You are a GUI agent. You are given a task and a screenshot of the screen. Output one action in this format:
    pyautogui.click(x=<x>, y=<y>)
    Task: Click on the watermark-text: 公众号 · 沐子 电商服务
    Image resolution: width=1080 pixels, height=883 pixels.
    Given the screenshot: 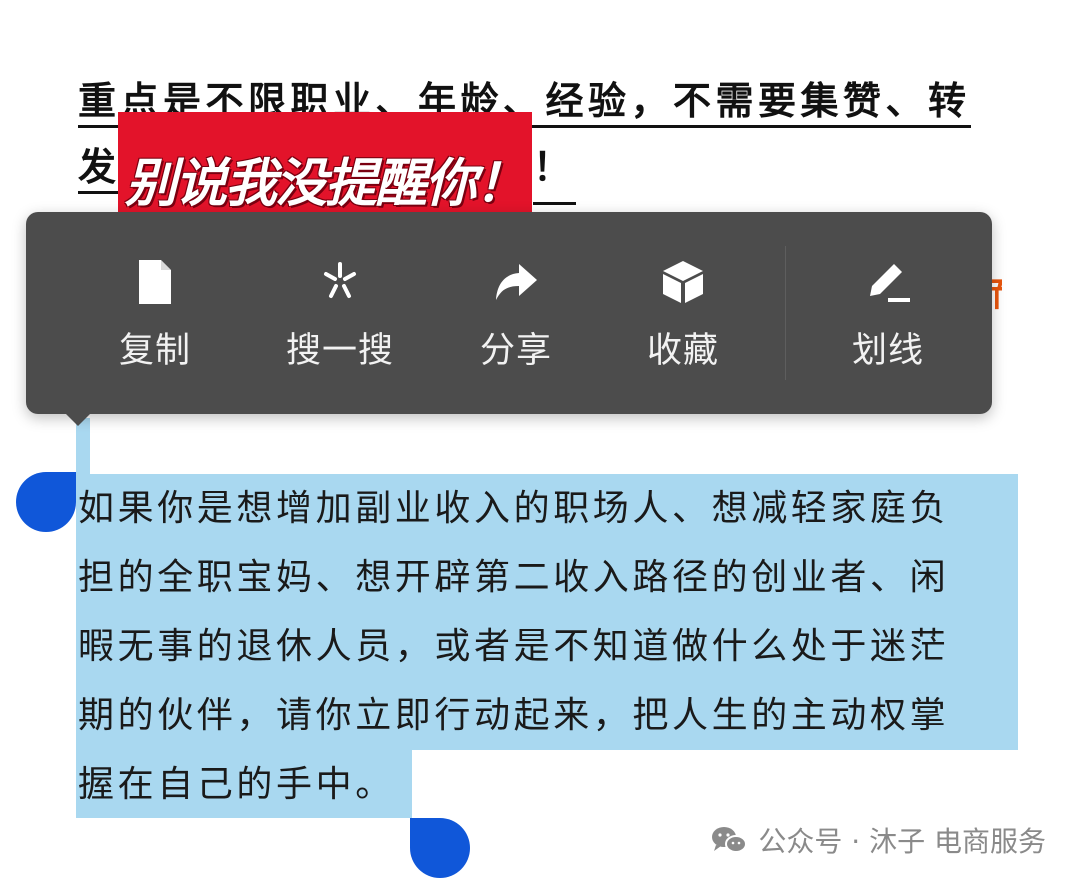 What is the action you would take?
    pyautogui.click(x=902, y=841)
    